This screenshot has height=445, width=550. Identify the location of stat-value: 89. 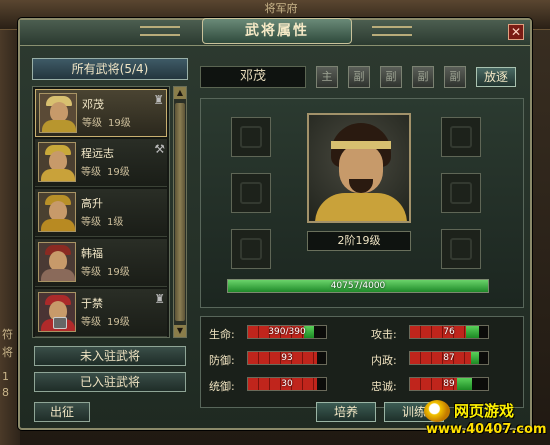
(449, 384).